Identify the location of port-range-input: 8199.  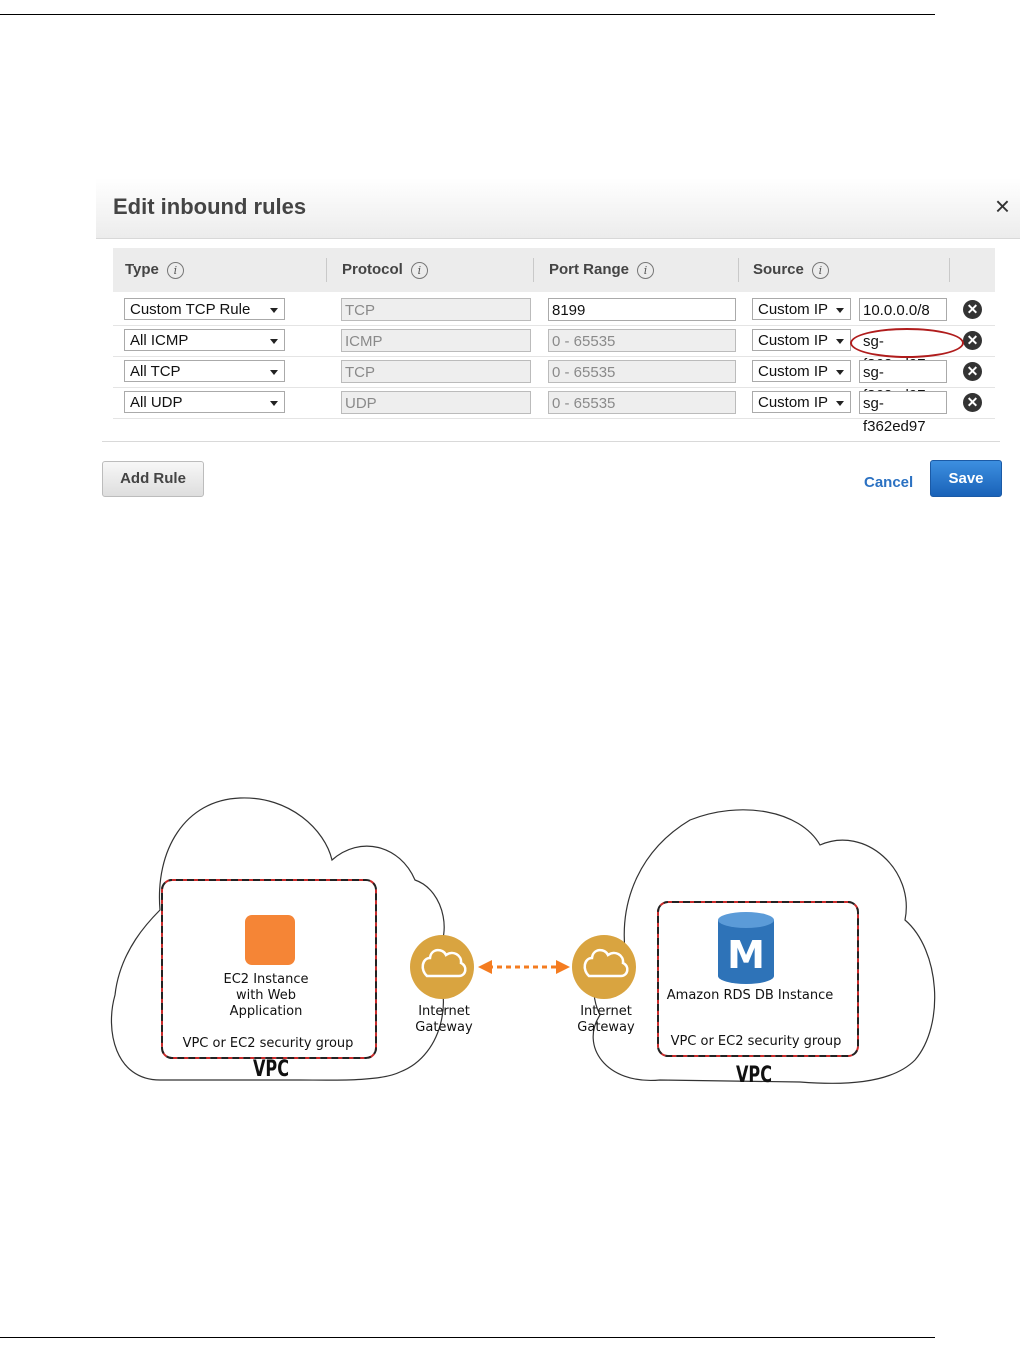
(642, 309).